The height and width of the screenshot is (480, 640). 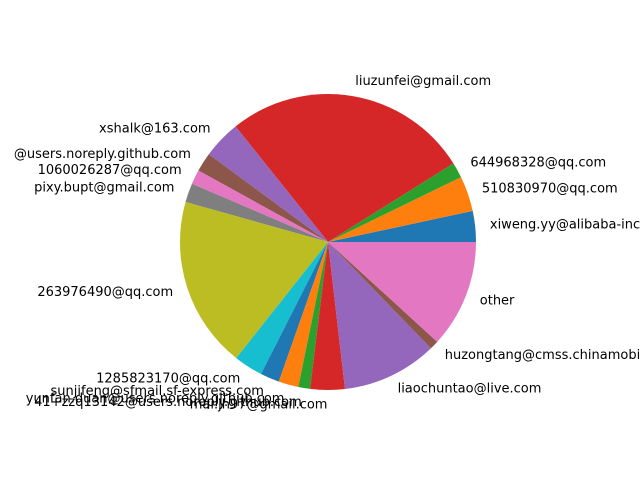 I want to click on pie-label-mai-jh97-gmail-com: mai.jh97@gmail.com, so click(x=259, y=404).